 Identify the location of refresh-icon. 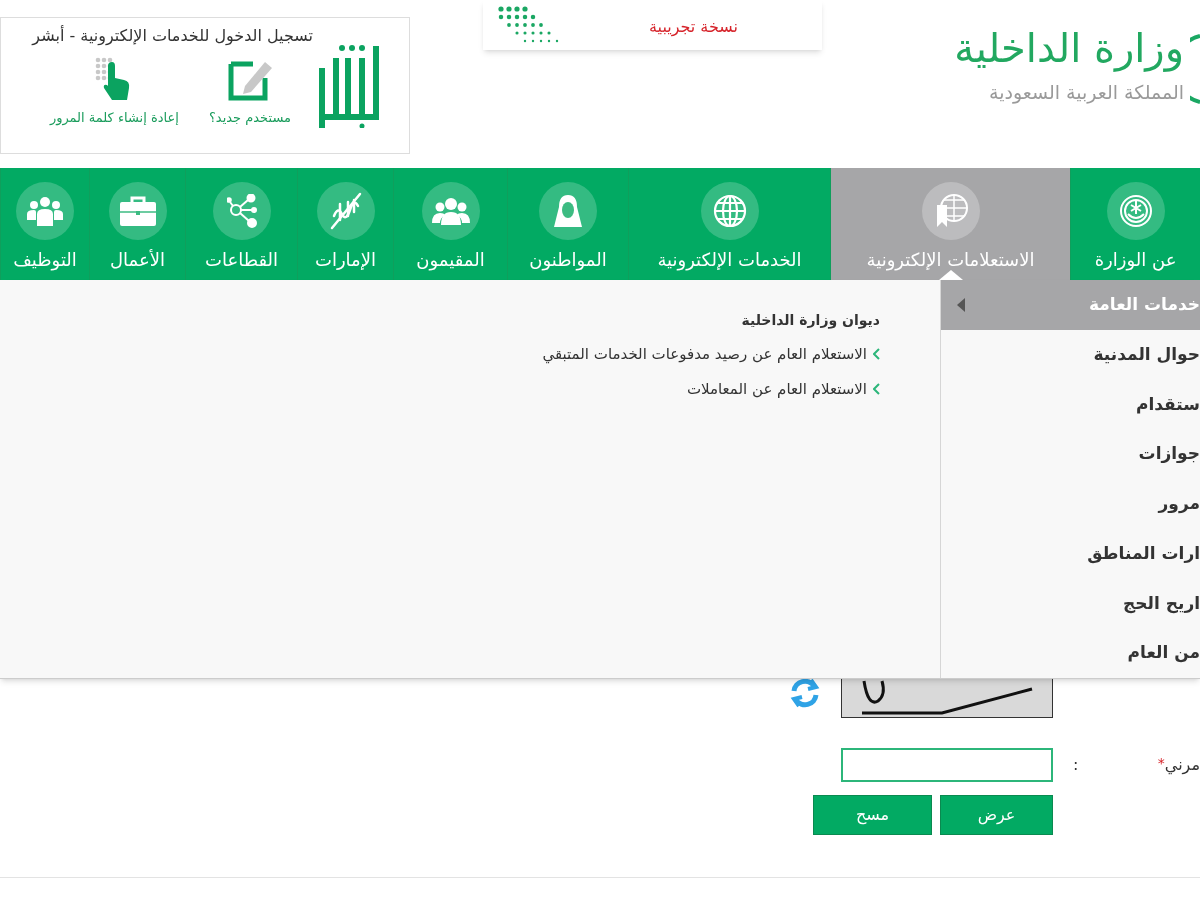
(805, 693).